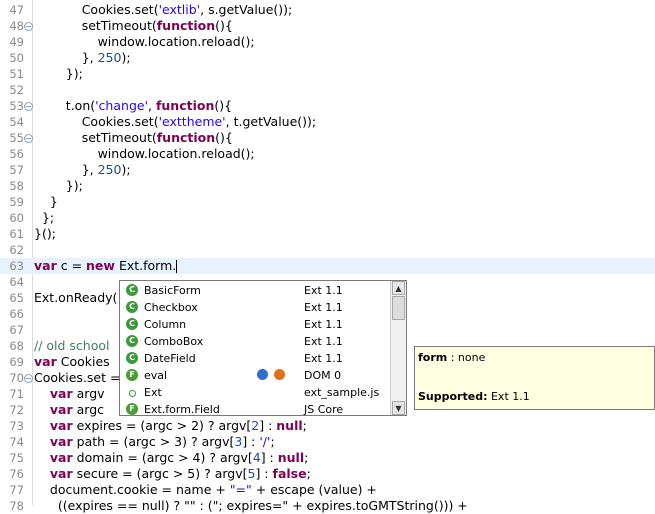 The image size is (655, 514). What do you see at coordinates (327, 154) in the screenshot?
I see `code-line: 56 window.location.reload();` at bounding box center [327, 154].